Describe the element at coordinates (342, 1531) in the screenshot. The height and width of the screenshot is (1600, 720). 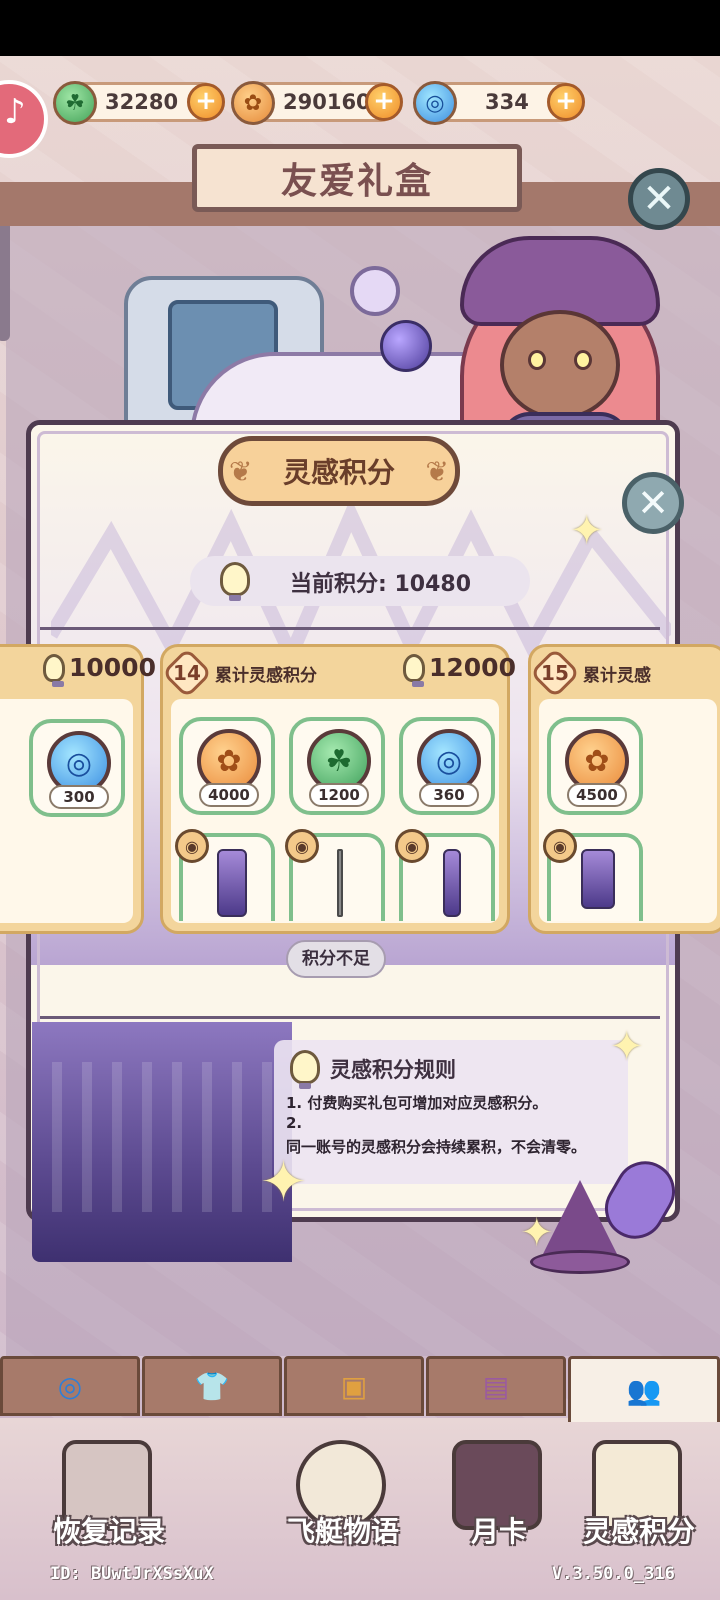
I see `nav-label: 飞艇物语` at that location.